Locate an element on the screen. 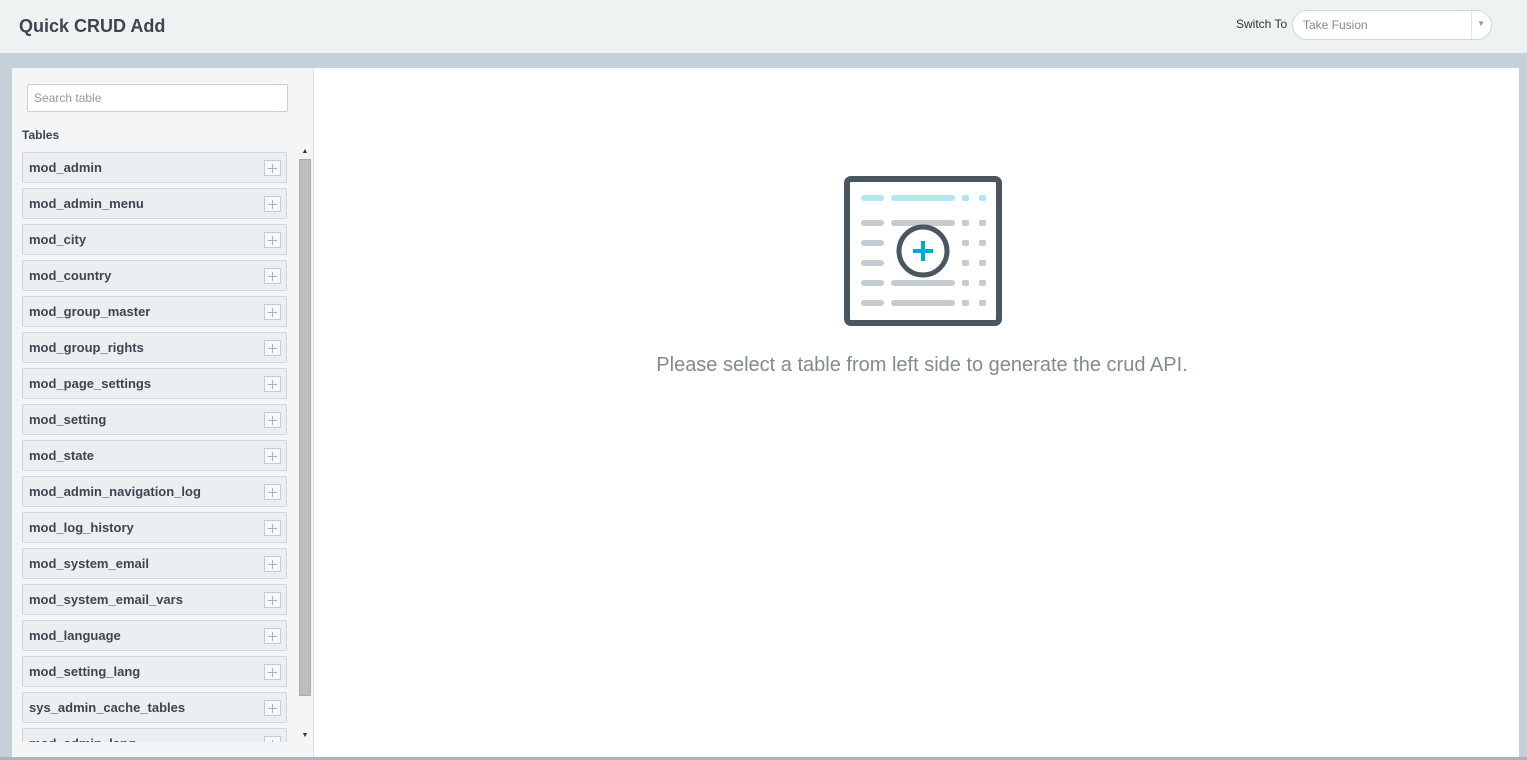 The width and height of the screenshot is (1527, 760). table-name-label: mod_group_master is located at coordinates (90, 311).